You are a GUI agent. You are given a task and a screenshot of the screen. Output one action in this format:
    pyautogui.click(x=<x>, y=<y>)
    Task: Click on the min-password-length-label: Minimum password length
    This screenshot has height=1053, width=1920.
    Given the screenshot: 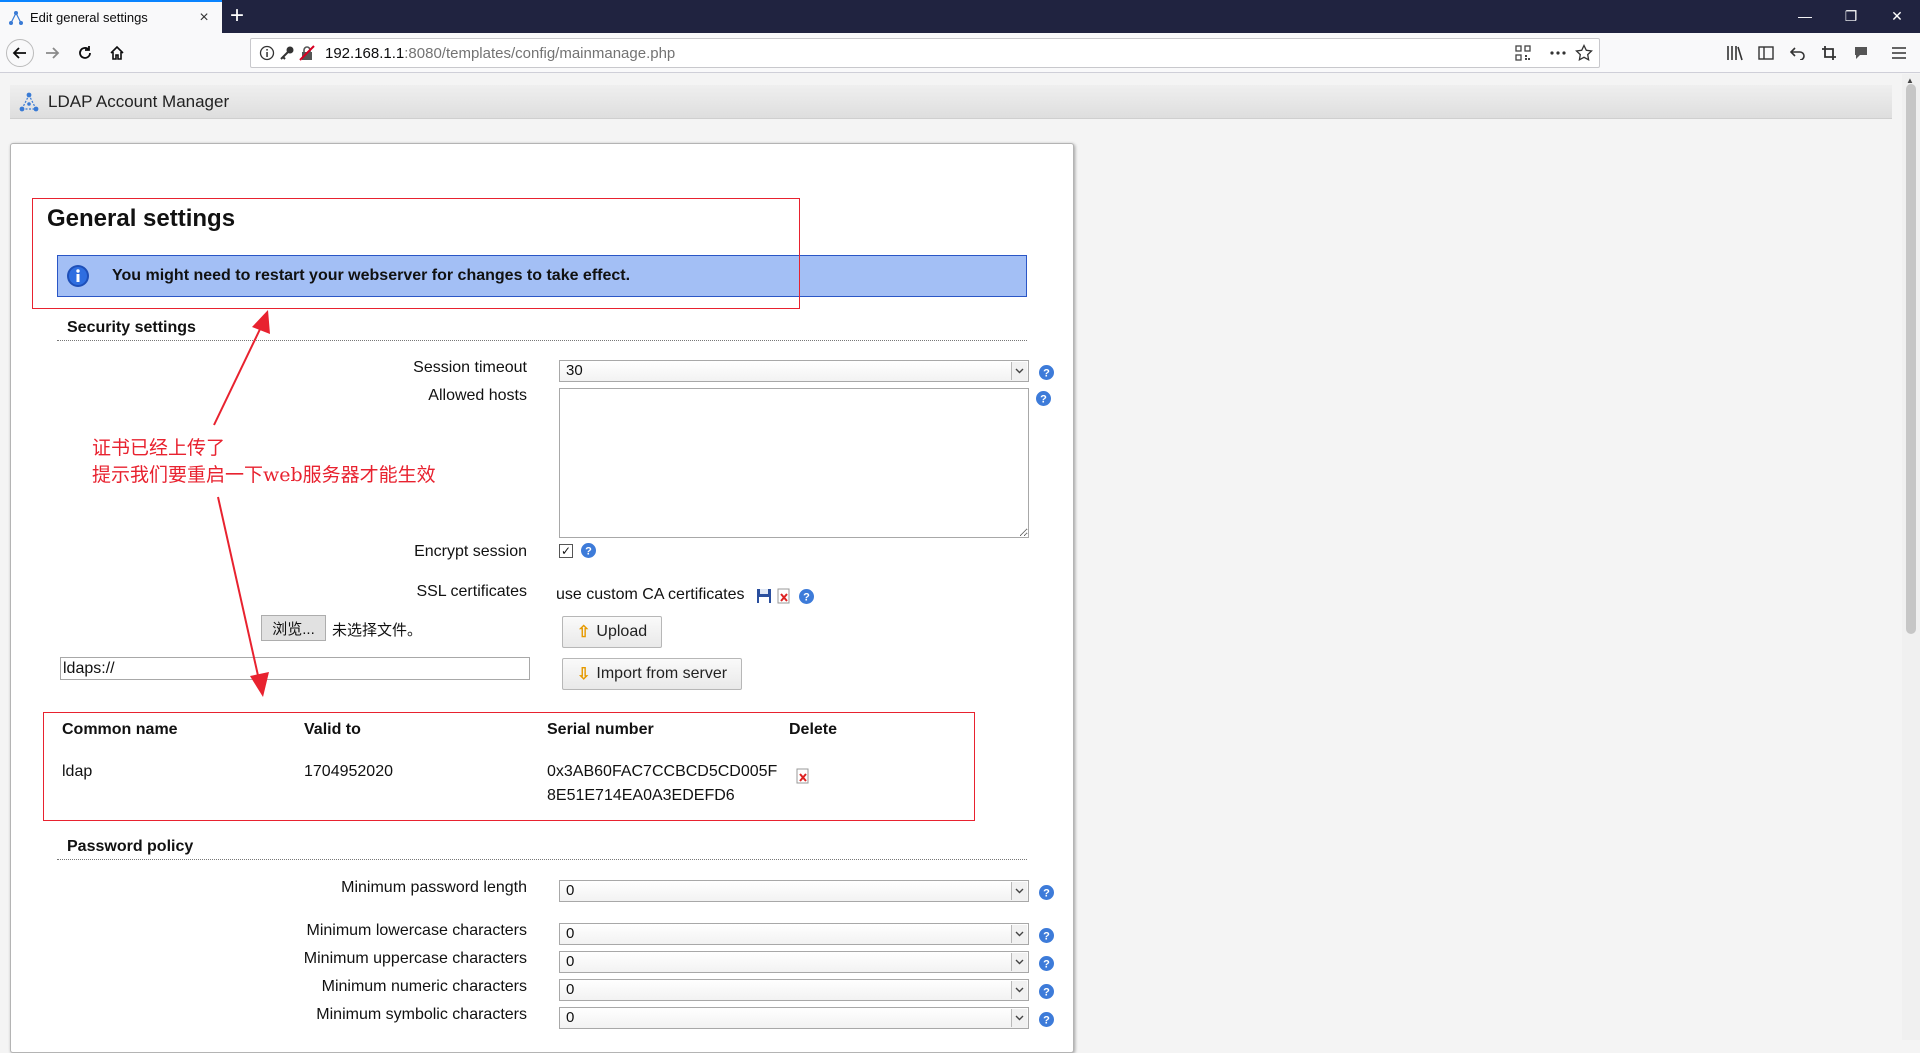 What is the action you would take?
    pyautogui.click(x=434, y=887)
    